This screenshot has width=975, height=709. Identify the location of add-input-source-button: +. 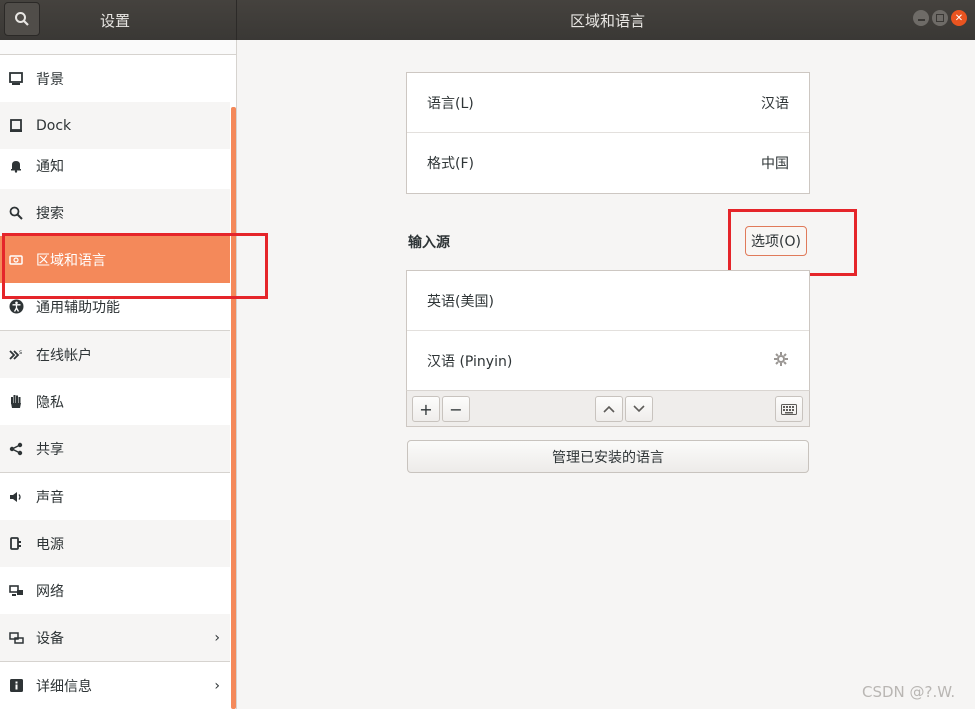
(426, 409).